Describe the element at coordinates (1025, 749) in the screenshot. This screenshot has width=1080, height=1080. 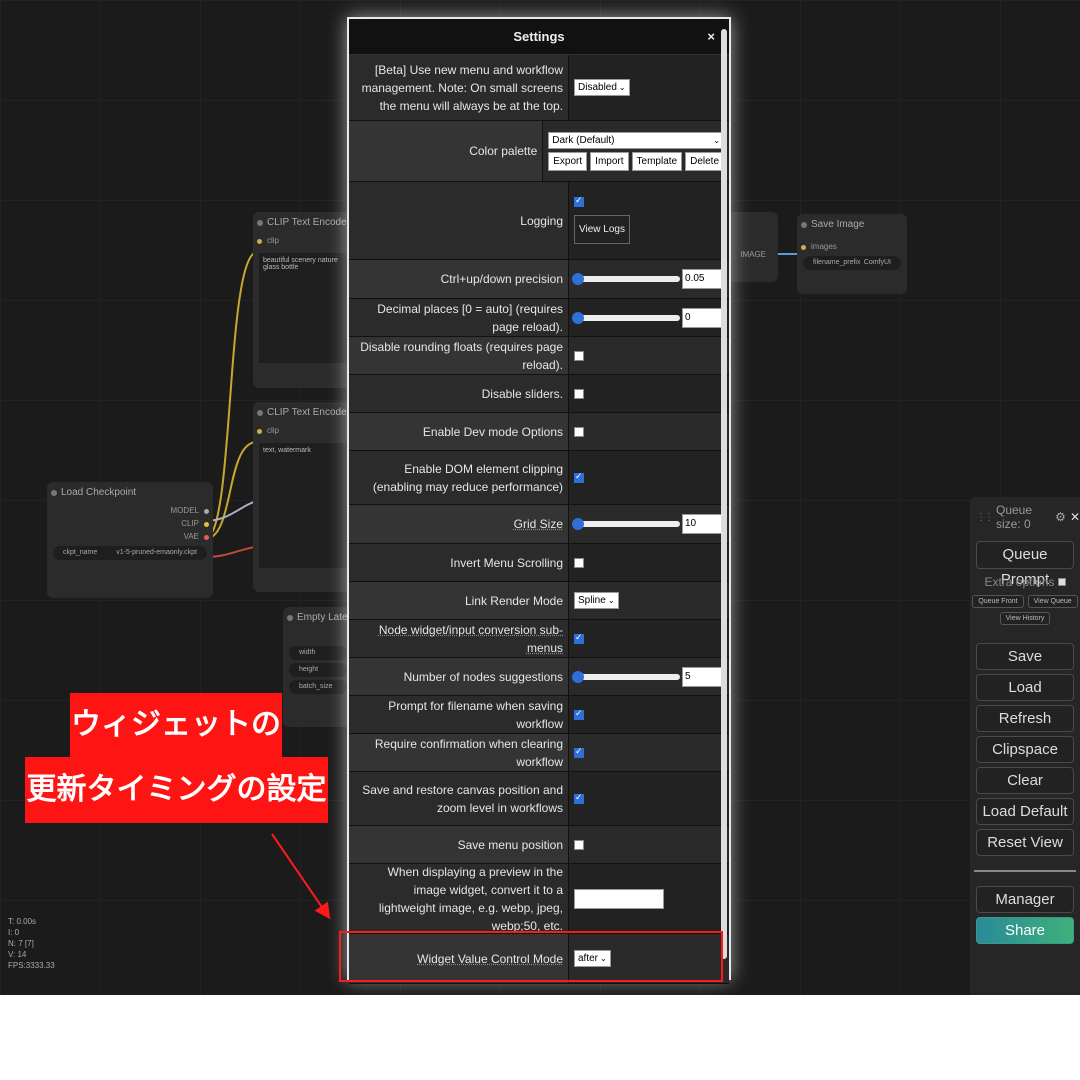
I see `clipspace-button: Clipspace` at that location.